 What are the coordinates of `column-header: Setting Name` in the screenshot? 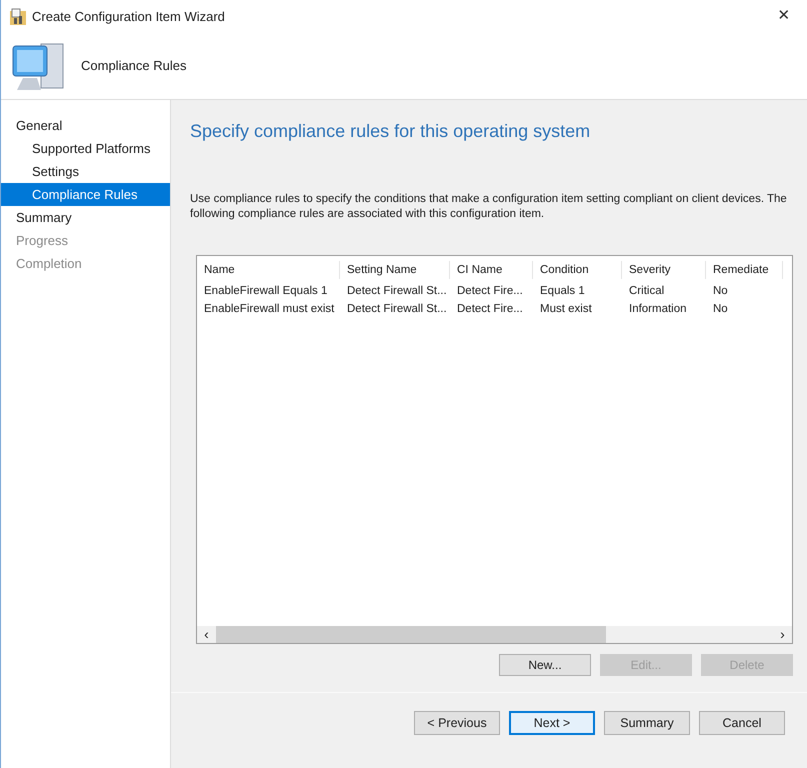 It's located at (395, 270).